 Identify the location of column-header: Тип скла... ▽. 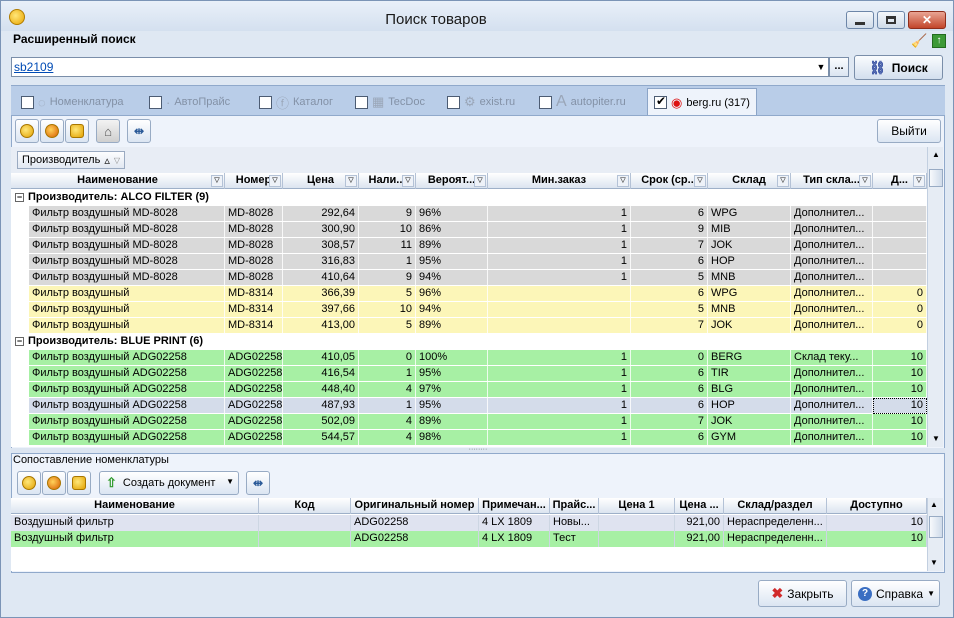
(832, 181).